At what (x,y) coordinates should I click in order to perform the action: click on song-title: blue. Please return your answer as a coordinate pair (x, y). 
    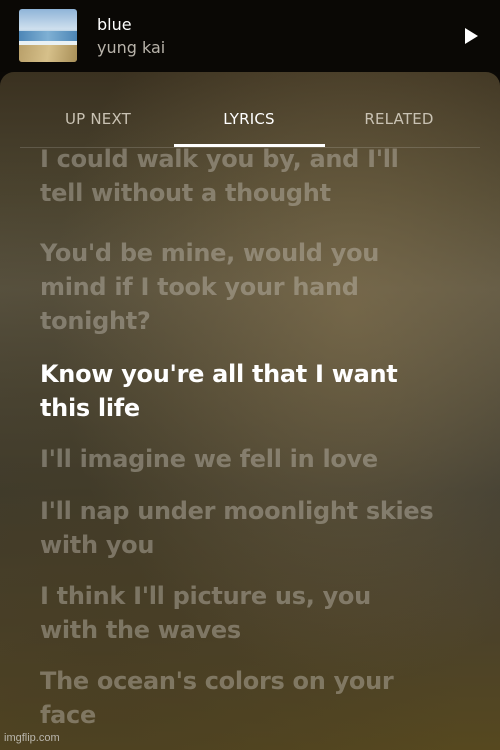
    Looking at the image, I should click on (114, 24).